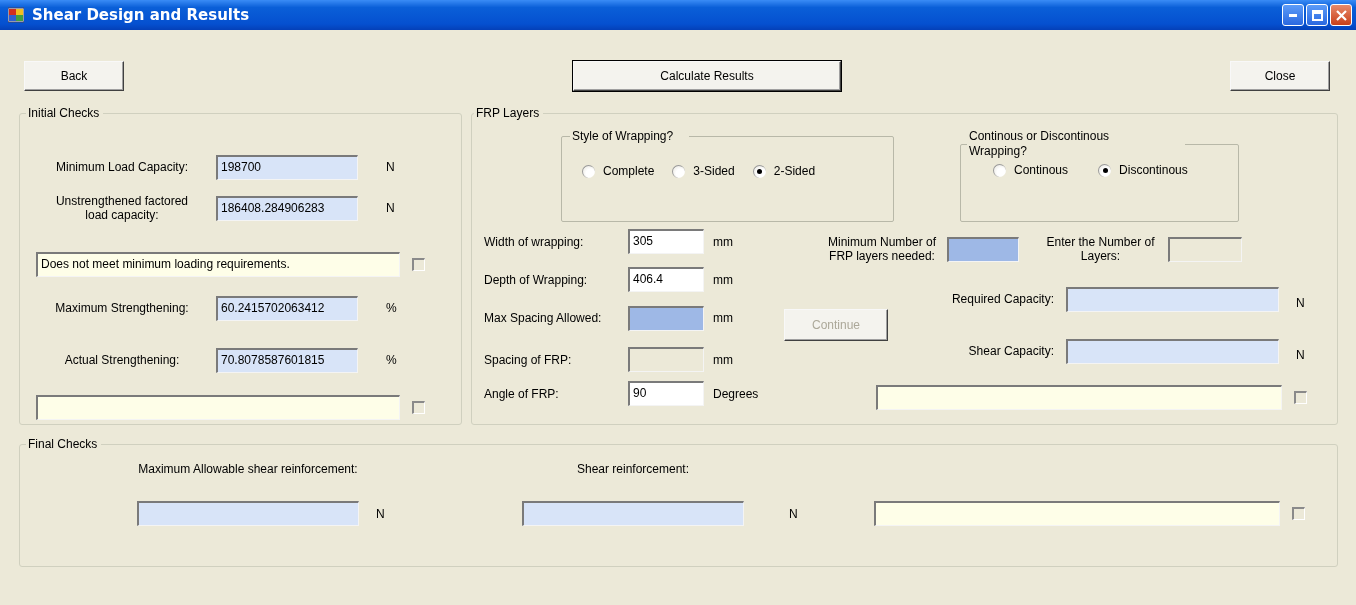  What do you see at coordinates (74, 76) in the screenshot?
I see `back-button: Back` at bounding box center [74, 76].